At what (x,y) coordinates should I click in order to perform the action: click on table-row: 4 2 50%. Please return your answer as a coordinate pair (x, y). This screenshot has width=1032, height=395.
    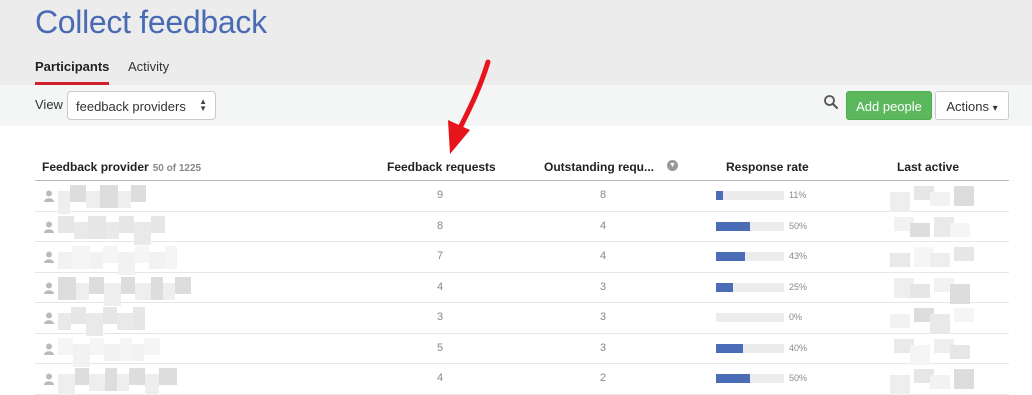
    Looking at the image, I should click on (522, 379).